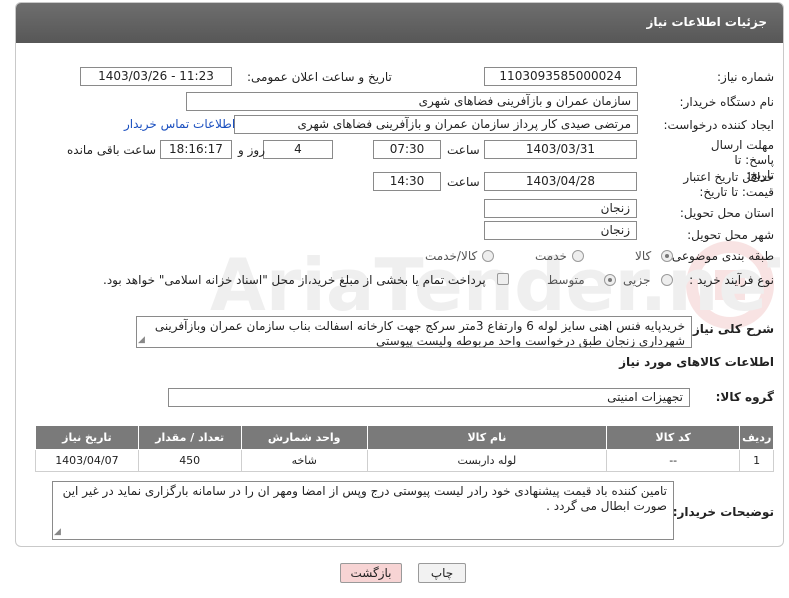  What do you see at coordinates (560, 230) in the screenshot?
I see `city-field: زنجان` at bounding box center [560, 230].